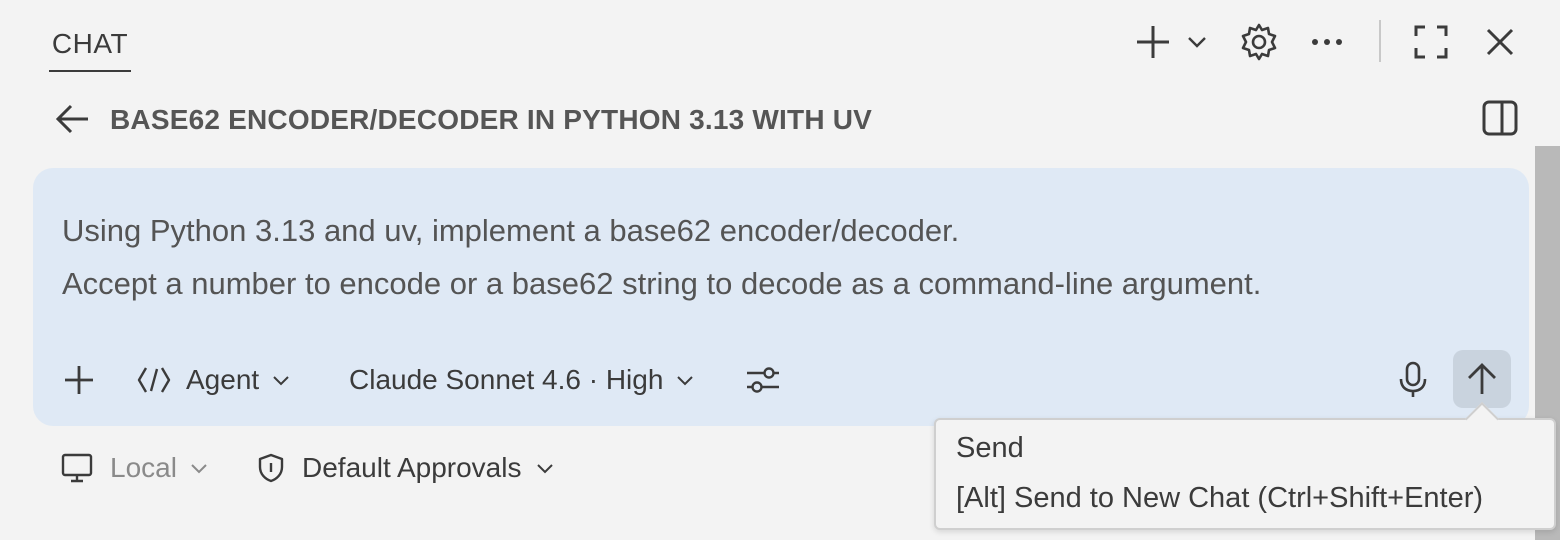 The image size is (1560, 540). What do you see at coordinates (90, 43) in the screenshot?
I see `tab-chat-label: CHAT` at bounding box center [90, 43].